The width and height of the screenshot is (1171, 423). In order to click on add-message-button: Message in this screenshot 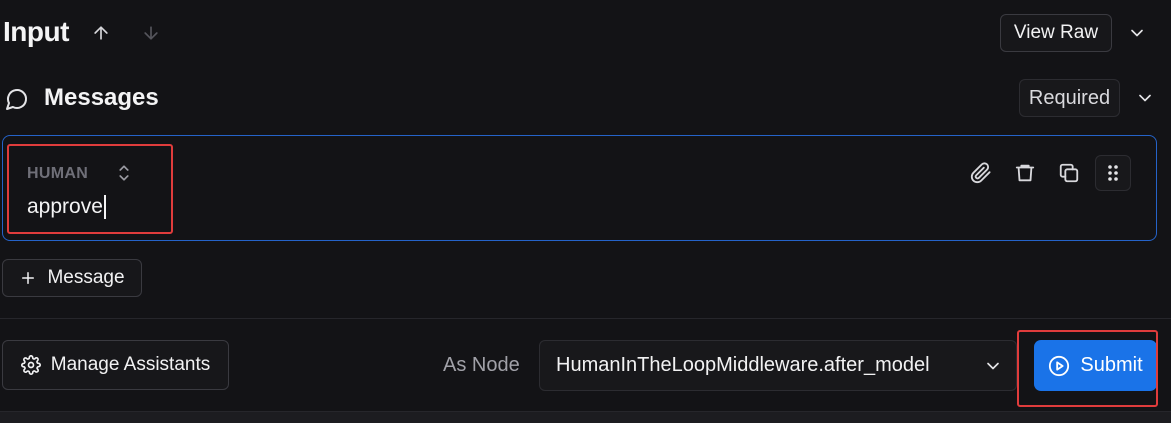, I will do `click(72, 278)`.